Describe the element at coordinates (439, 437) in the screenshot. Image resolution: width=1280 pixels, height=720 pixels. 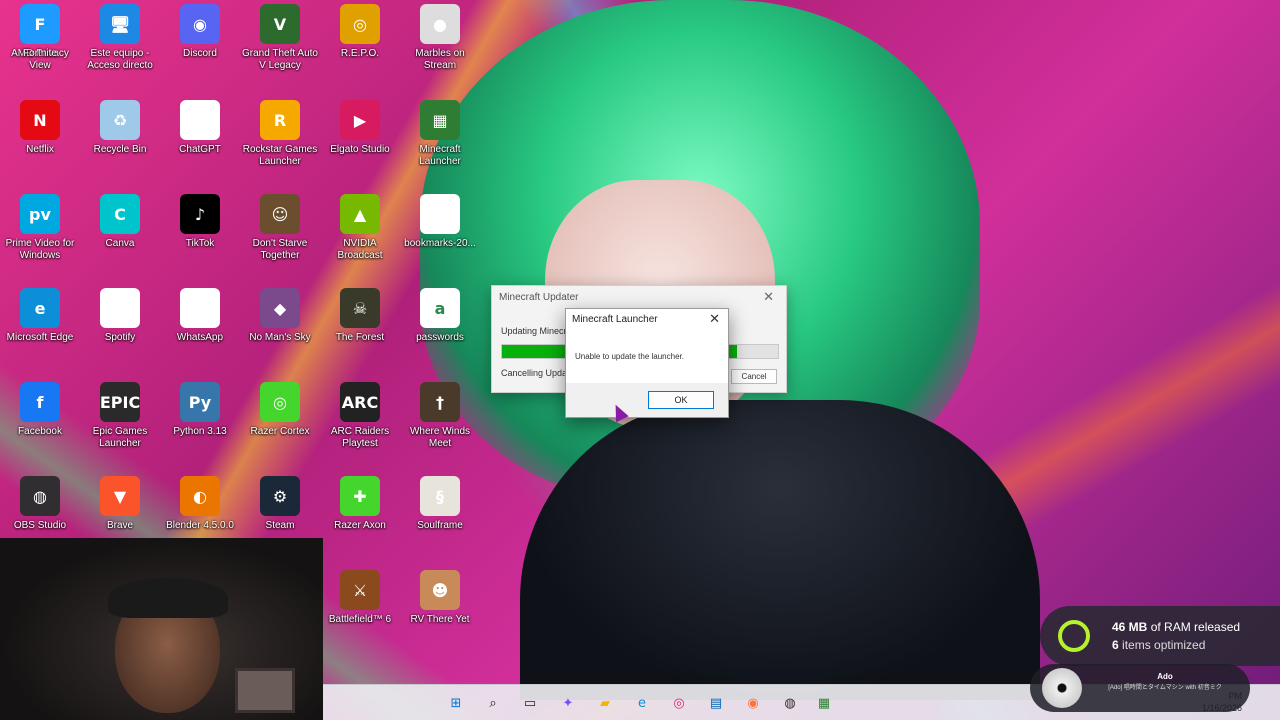
I see `desktop-icon-label: Where Winds Meet` at that location.